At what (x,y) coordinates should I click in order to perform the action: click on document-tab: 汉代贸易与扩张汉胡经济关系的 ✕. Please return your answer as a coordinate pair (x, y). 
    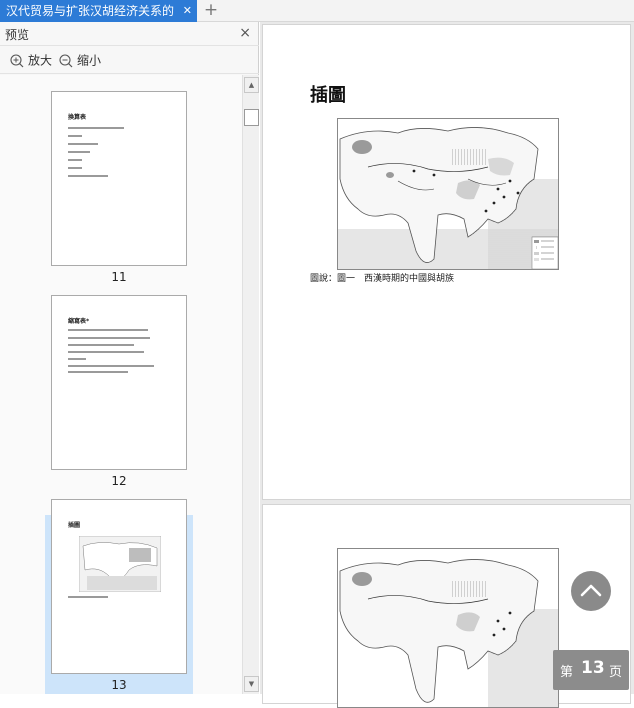
    Looking at the image, I should click on (98, 11).